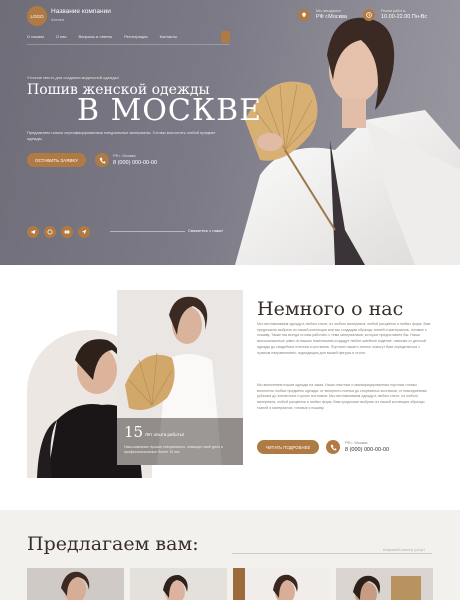 This screenshot has height=600, width=460. I want to click on offer-cards, so click(230, 584).